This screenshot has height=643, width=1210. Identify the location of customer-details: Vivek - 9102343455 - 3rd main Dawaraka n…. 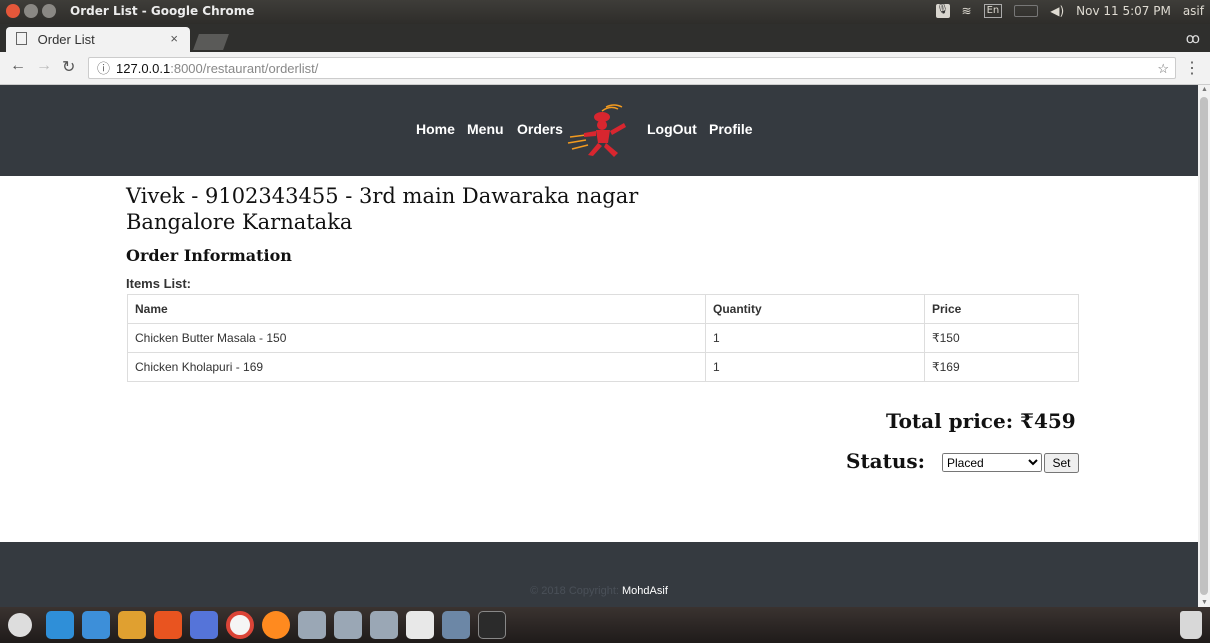
(382, 209).